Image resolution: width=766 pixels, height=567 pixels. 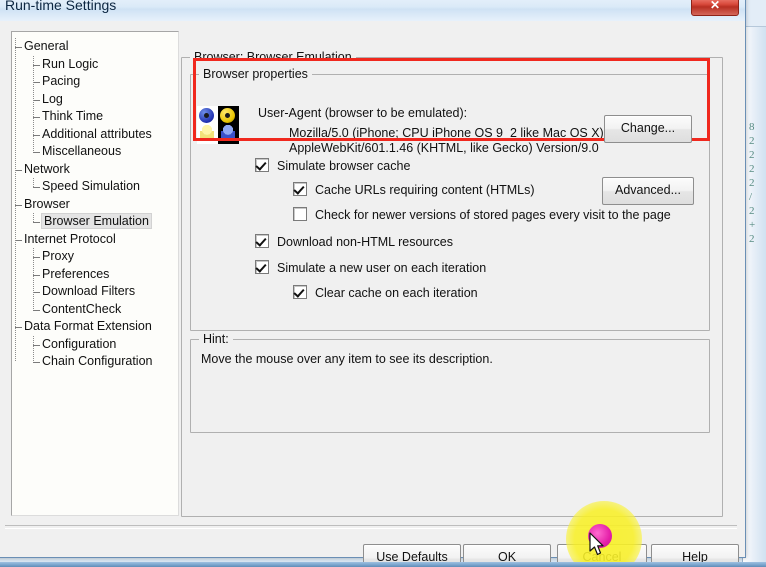 What do you see at coordinates (82, 151) in the screenshot?
I see `tree-item-label: Miscellaneous` at bounding box center [82, 151].